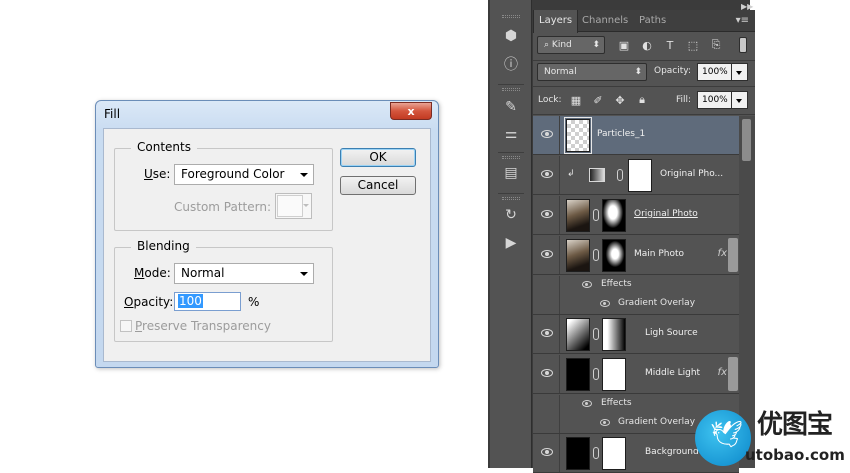  I want to click on shape-layer-filter-icon: ⬚, so click(693, 45).